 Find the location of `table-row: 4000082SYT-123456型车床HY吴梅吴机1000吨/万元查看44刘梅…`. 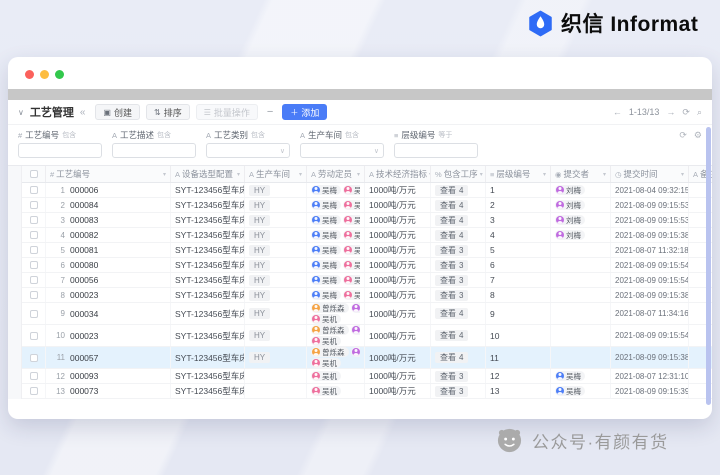

table-row: 4000082SYT-123456型车床HY吴梅吴机1000吨/万元查看44刘梅… is located at coordinates (367, 235).